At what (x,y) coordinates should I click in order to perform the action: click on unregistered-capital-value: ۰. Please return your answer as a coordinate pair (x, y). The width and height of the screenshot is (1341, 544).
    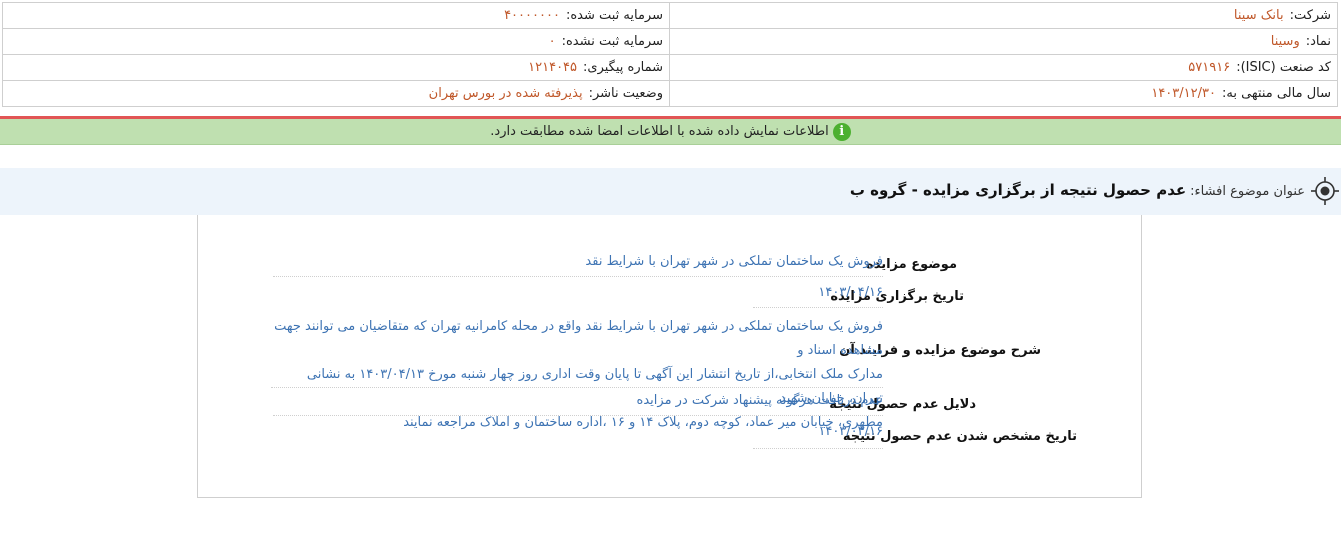
    Looking at the image, I should click on (552, 41).